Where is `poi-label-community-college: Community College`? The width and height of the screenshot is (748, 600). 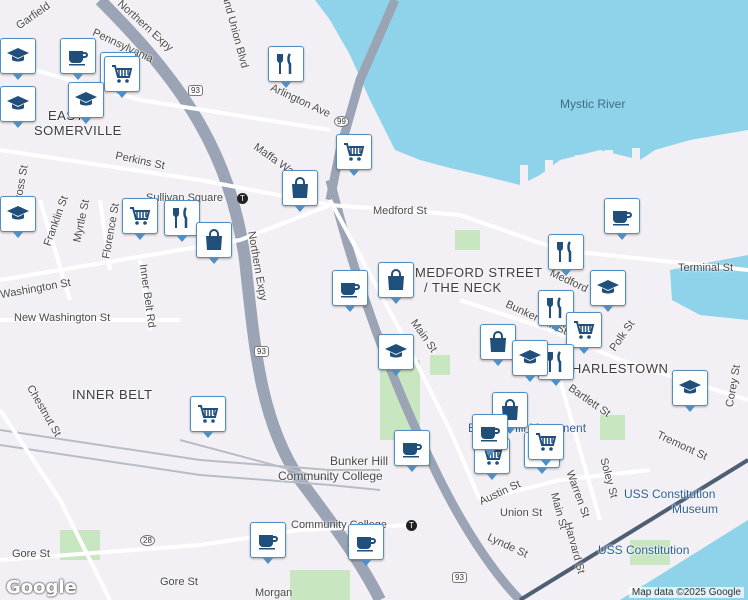
poi-label-community-college: Community College is located at coordinates (330, 476).